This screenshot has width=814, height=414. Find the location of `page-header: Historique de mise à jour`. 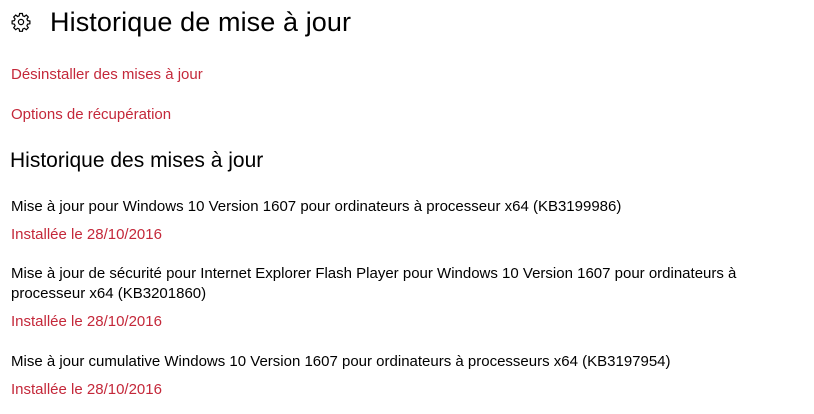

page-header: Historique de mise à jour is located at coordinates (180, 22).